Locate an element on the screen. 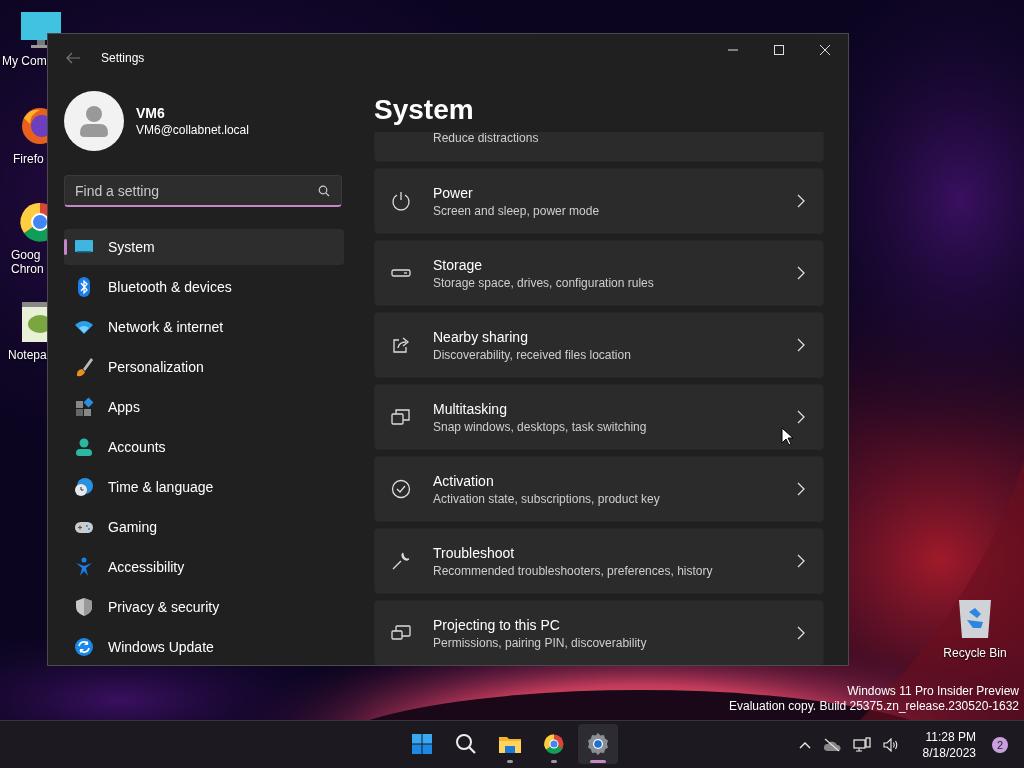 The height and width of the screenshot is (768, 1024). account-email: VM6@collabnet.local is located at coordinates (192, 130).